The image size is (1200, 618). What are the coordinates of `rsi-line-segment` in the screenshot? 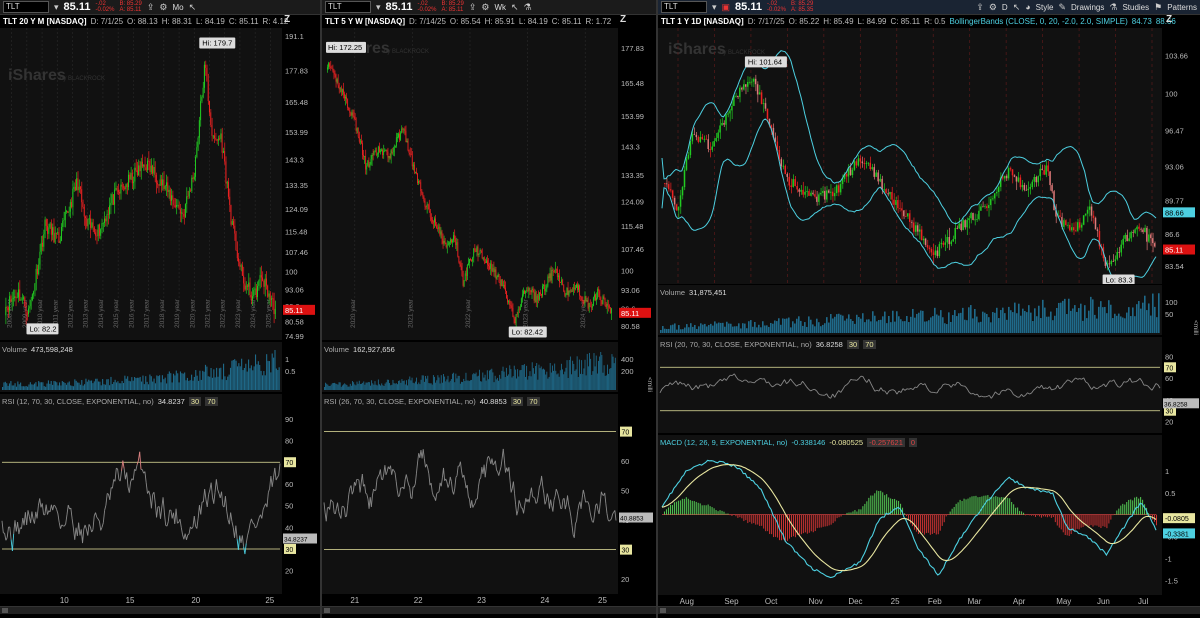 It's located at (751, 382).